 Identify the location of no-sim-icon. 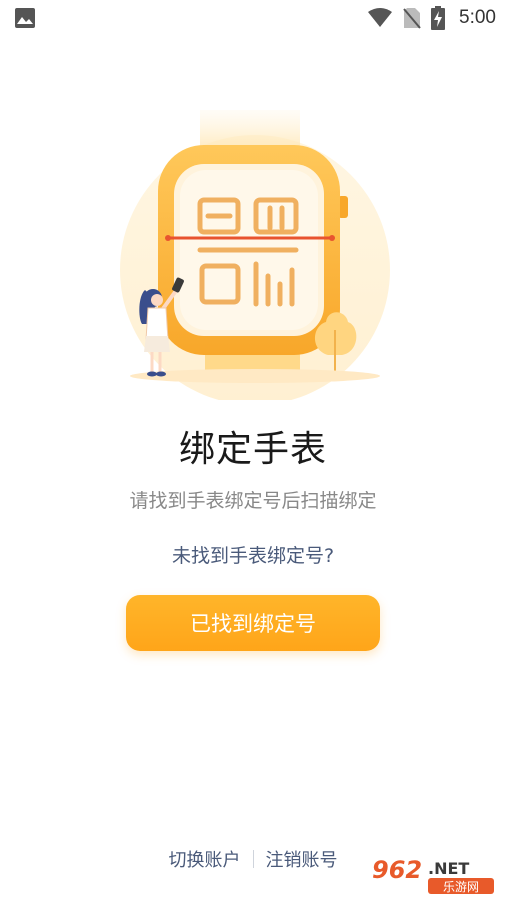
(412, 18).